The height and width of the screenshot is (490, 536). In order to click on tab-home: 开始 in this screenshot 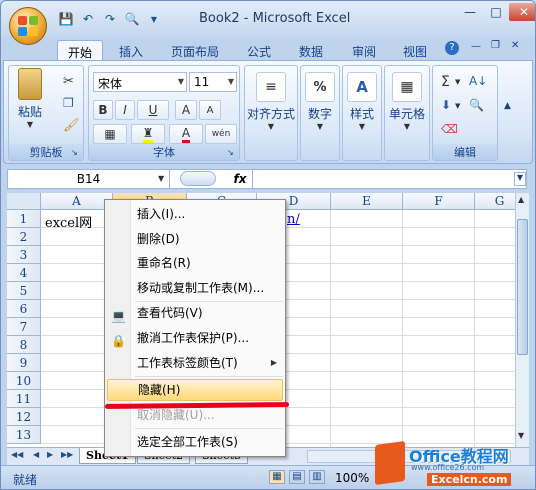, I will do `click(80, 50)`.